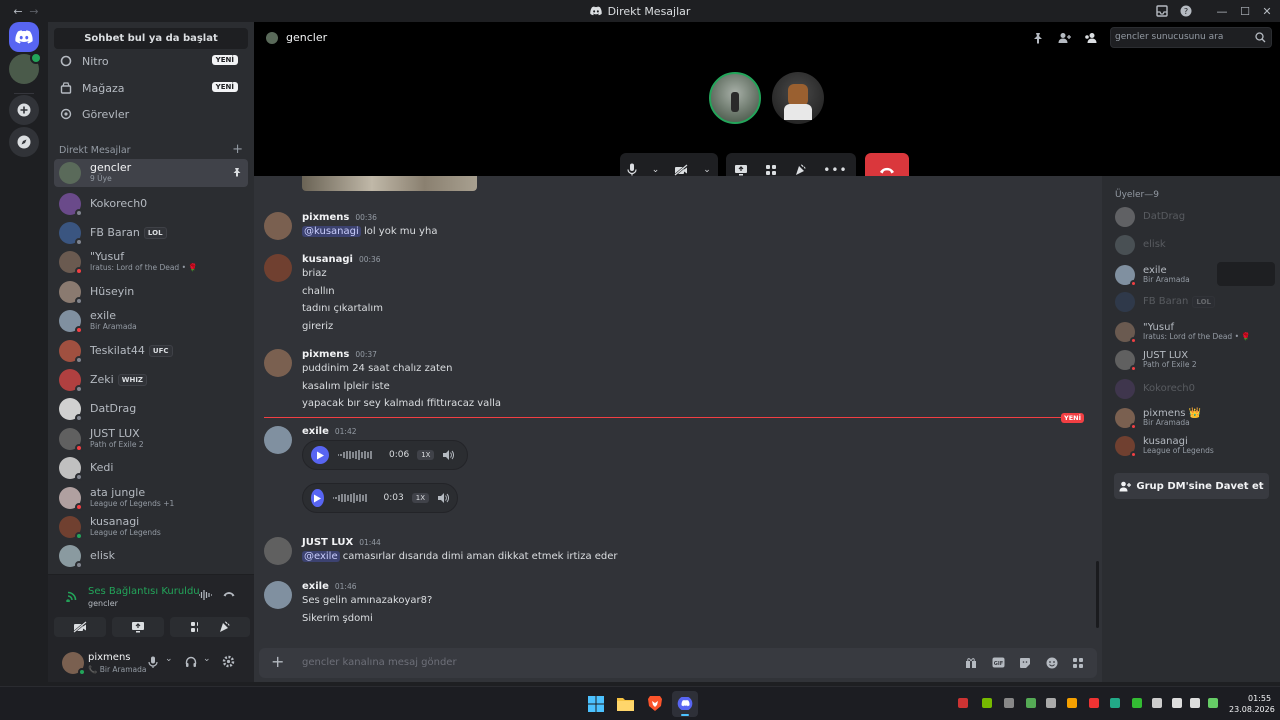 This screenshot has height=720, width=1280. What do you see at coordinates (1177, 703) in the screenshot?
I see `wifi-icon` at bounding box center [1177, 703].